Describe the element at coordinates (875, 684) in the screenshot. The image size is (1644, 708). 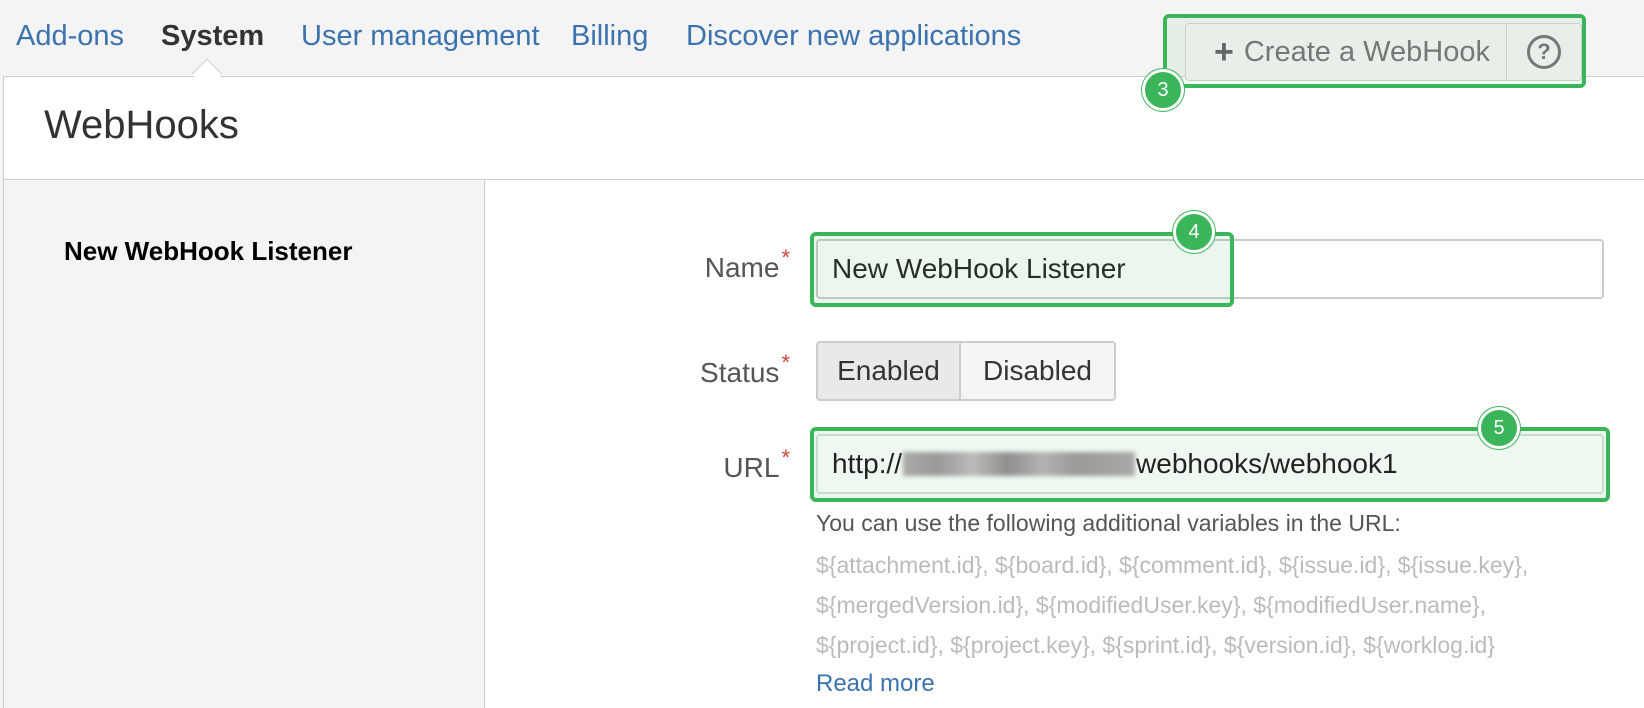
I see `read-more-link: Read more` at that location.